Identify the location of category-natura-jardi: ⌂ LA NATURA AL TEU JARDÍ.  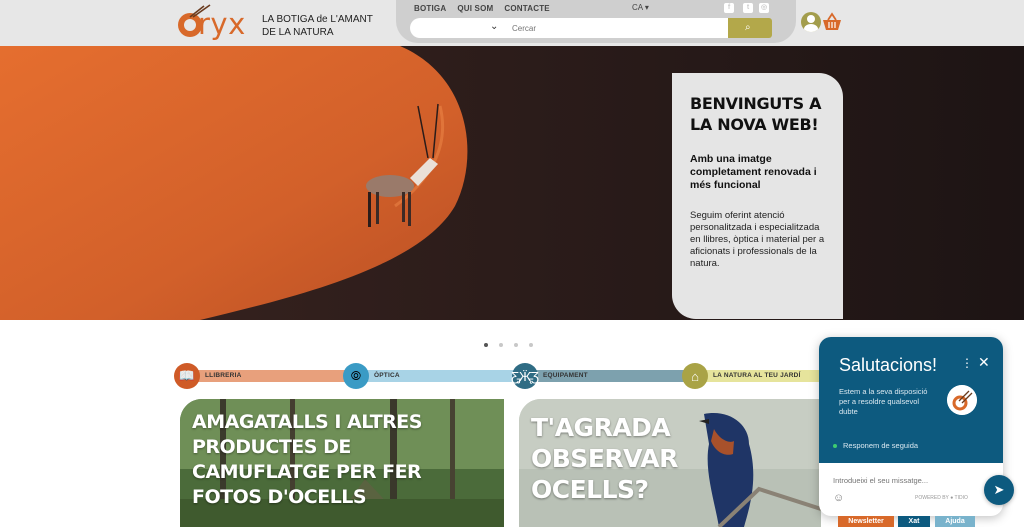
(752, 376).